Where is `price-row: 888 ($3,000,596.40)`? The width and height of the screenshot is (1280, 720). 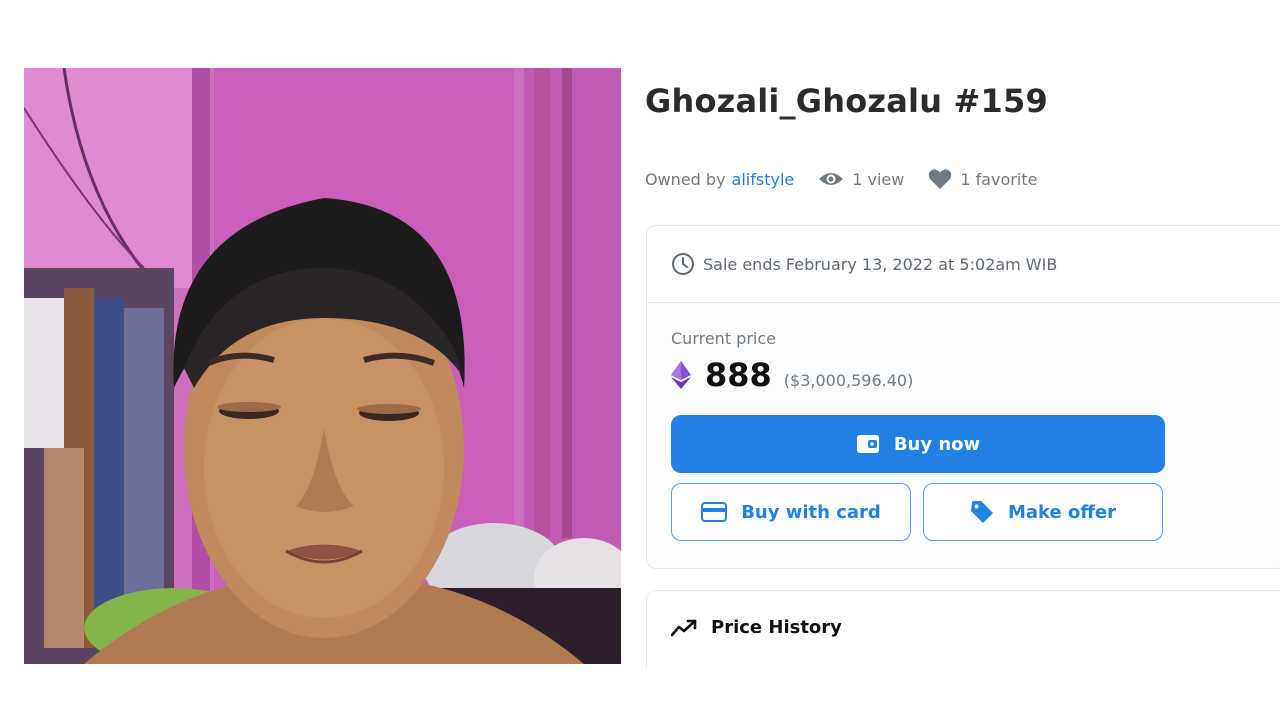 price-row: 888 ($3,000,596.40) is located at coordinates (967, 375).